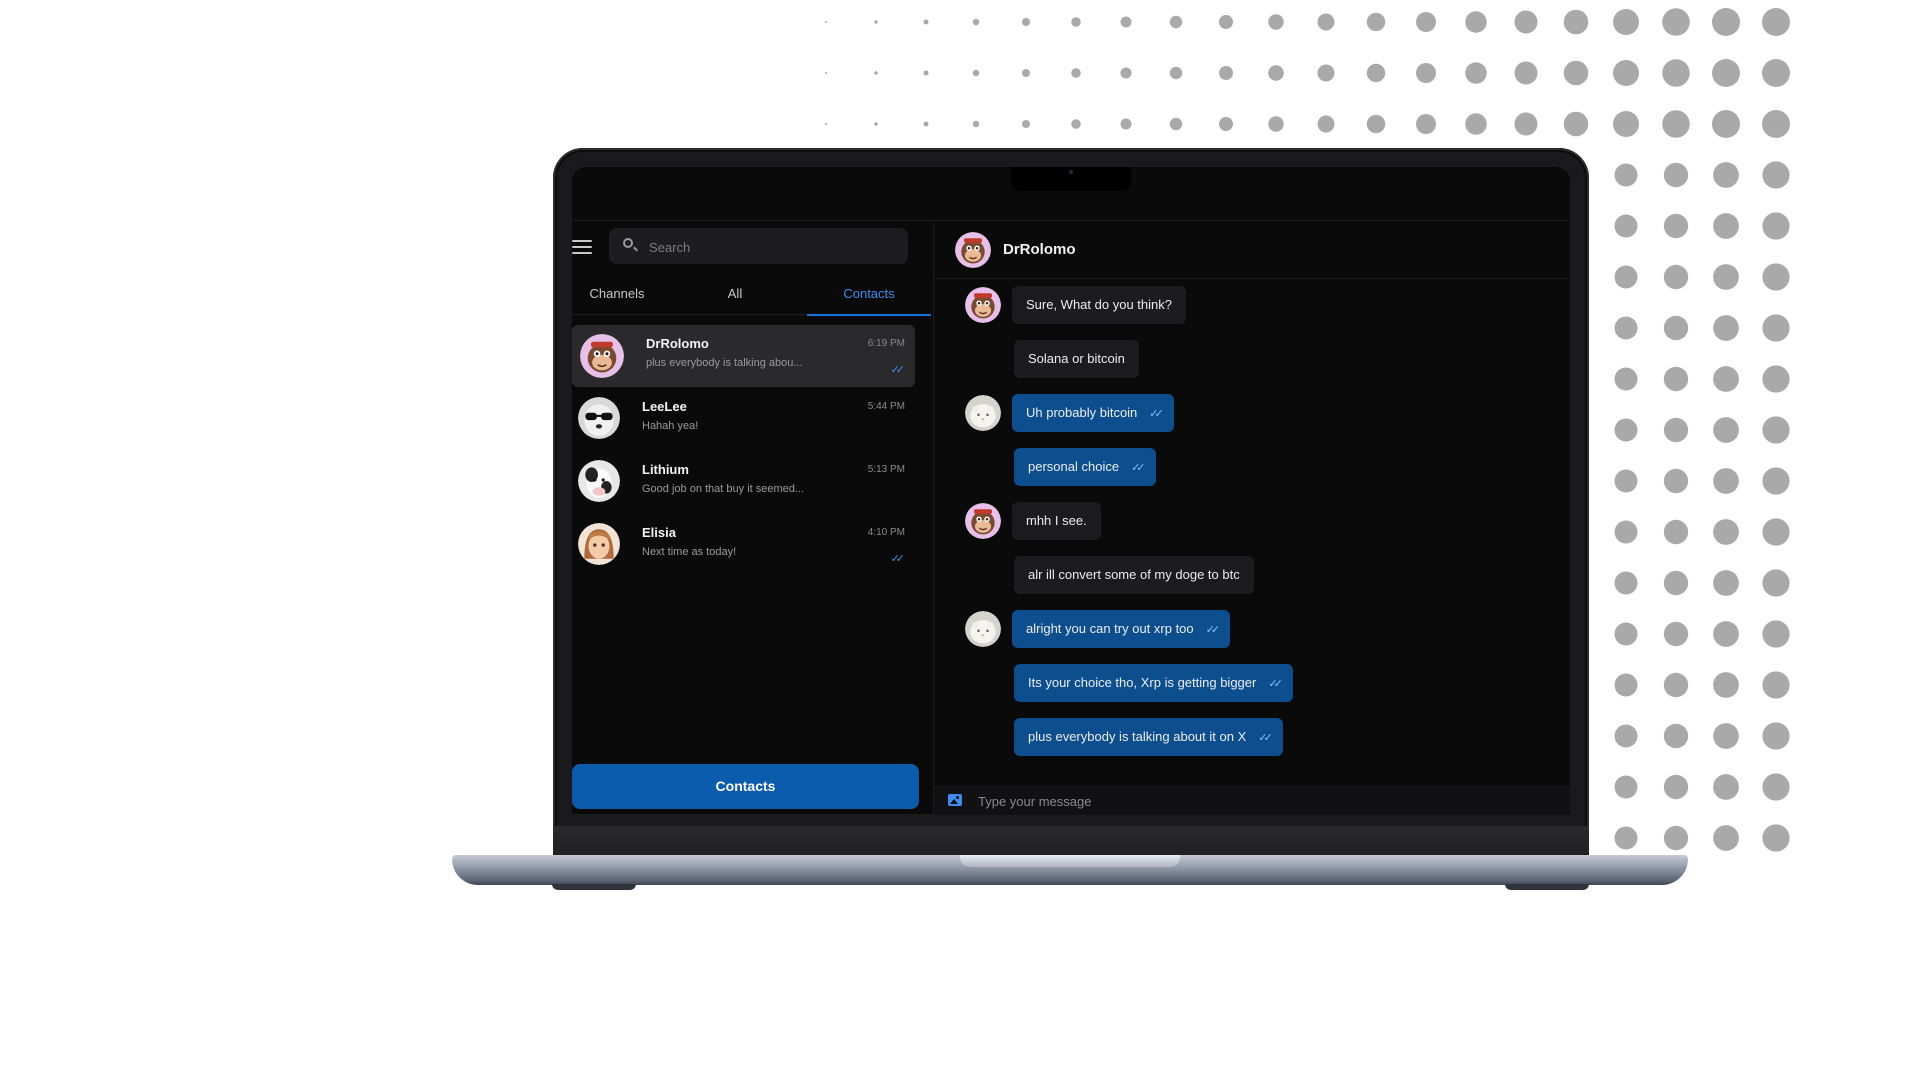  What do you see at coordinates (886, 406) in the screenshot?
I see `contact-time: 5:44 PM` at bounding box center [886, 406].